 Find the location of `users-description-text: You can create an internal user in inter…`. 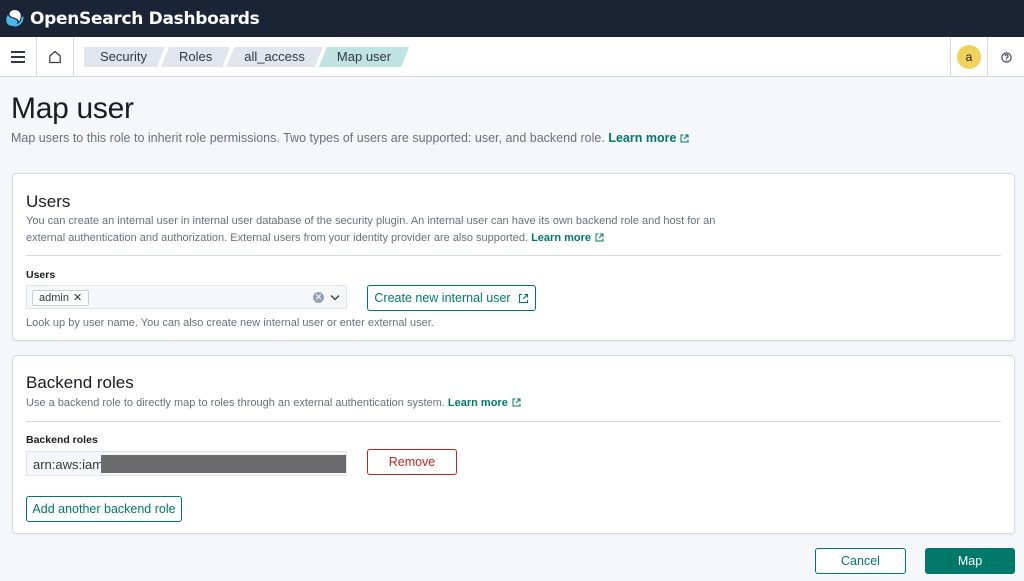

users-description-text: You can create an internal user in inter… is located at coordinates (371, 229).